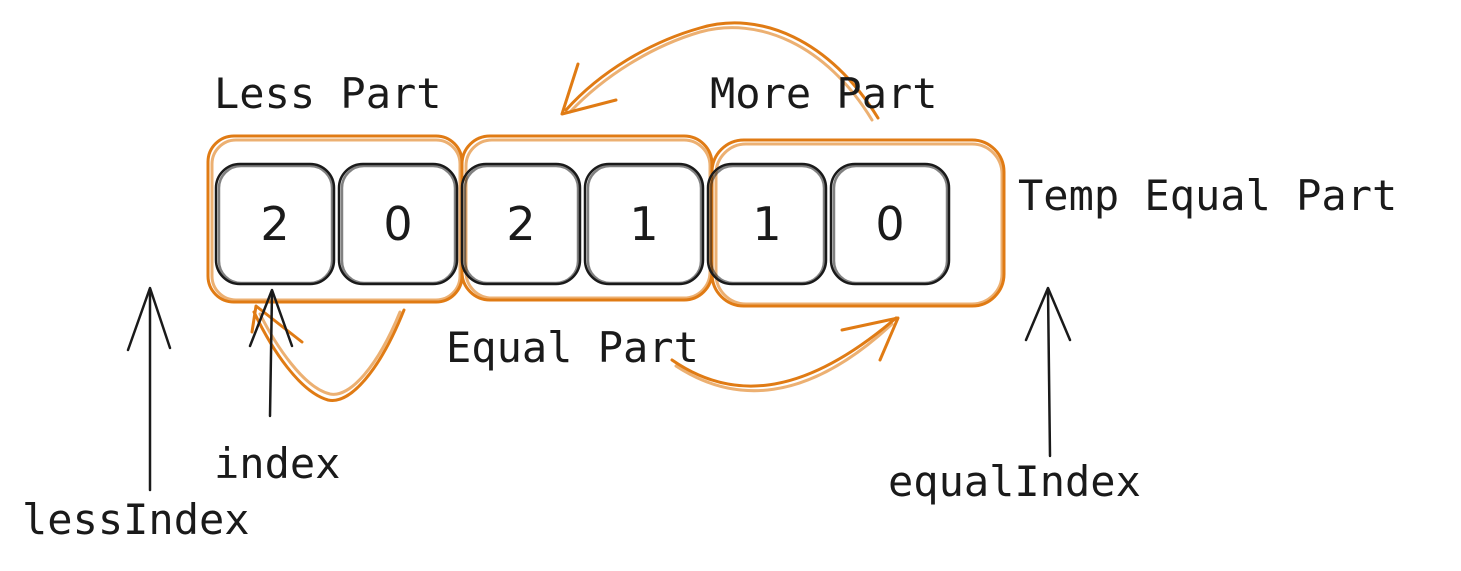 The height and width of the screenshot is (571, 1461). I want to click on equal-index-arrow, so click(1049, 373).